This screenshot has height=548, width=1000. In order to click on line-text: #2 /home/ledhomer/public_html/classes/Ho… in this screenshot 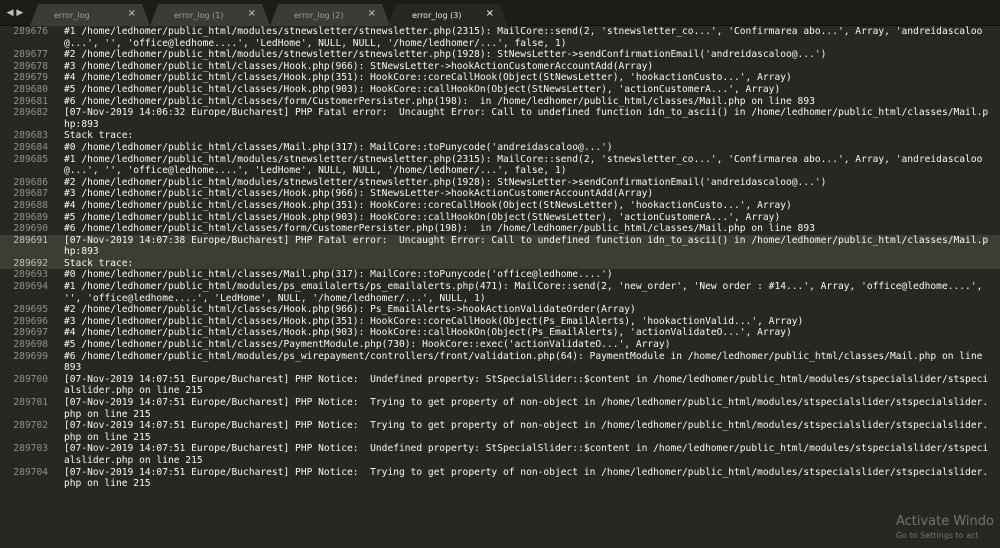, I will do `click(528, 310)`.